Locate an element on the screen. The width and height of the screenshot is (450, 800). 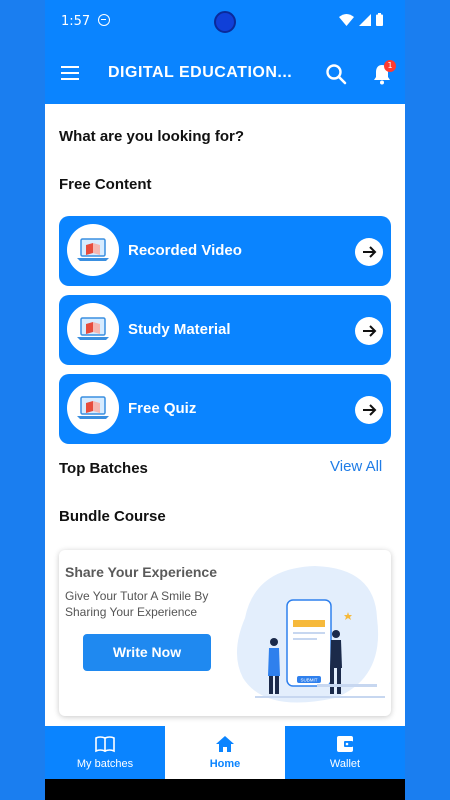
recorded-video-card: Recorded Video is located at coordinates (225, 251).